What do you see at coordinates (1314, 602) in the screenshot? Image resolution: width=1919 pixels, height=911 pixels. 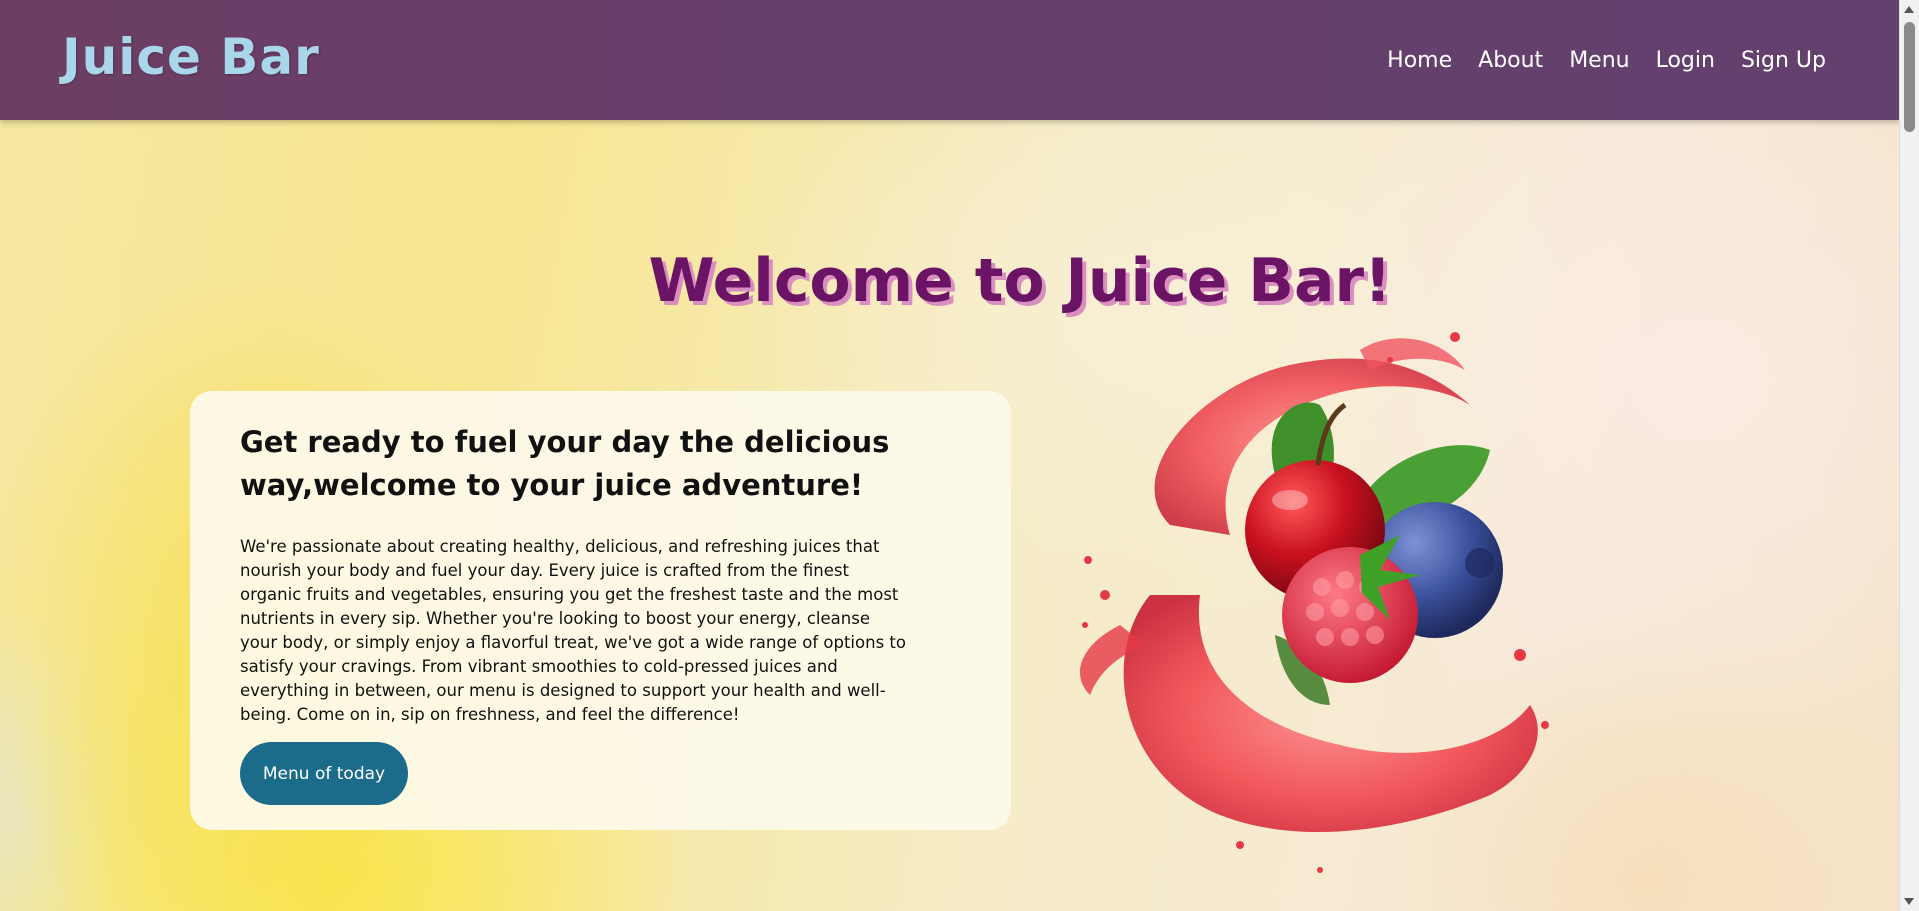 I see `fruit-splash-icon` at bounding box center [1314, 602].